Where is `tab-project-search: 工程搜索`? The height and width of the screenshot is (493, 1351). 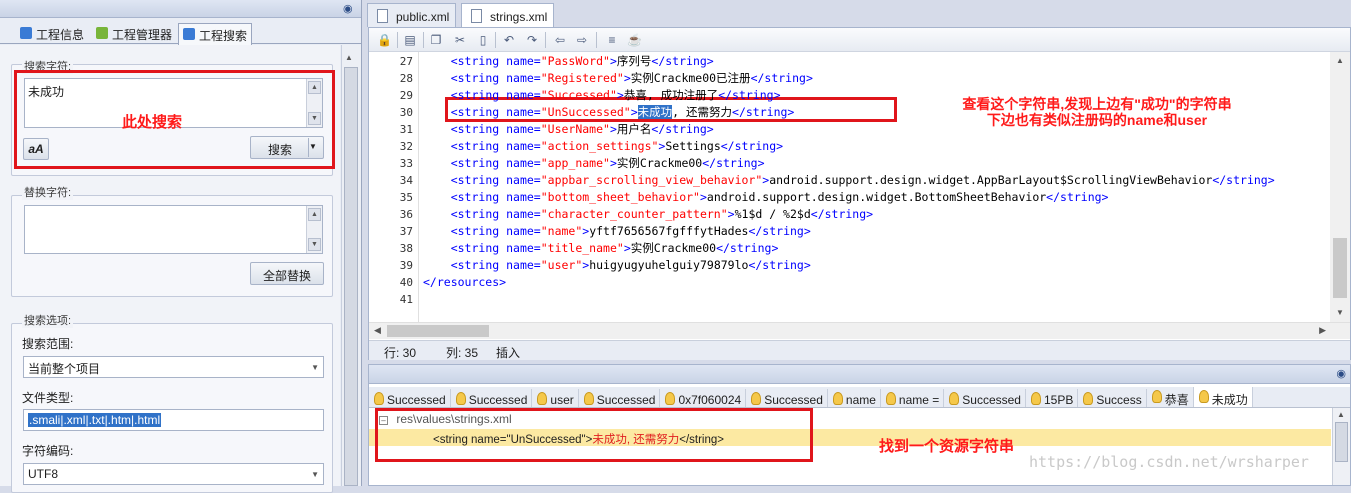 tab-project-search: 工程搜索 is located at coordinates (215, 34).